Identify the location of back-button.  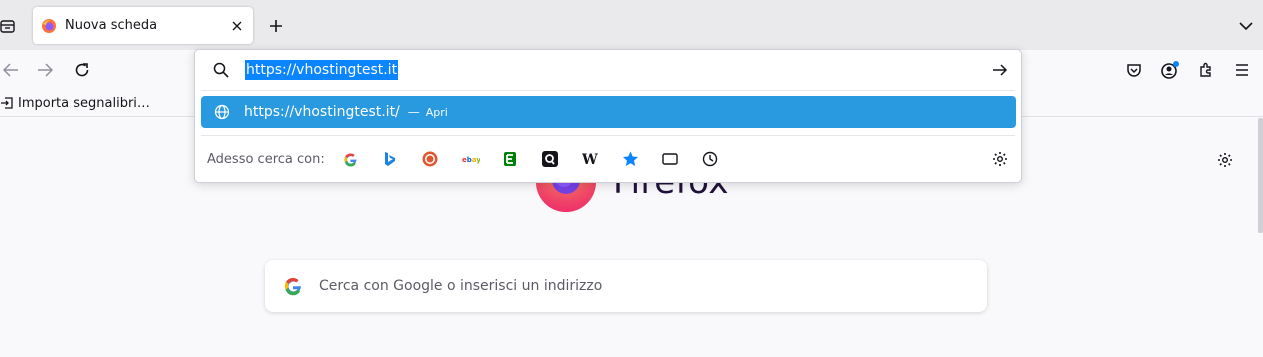
(12, 70).